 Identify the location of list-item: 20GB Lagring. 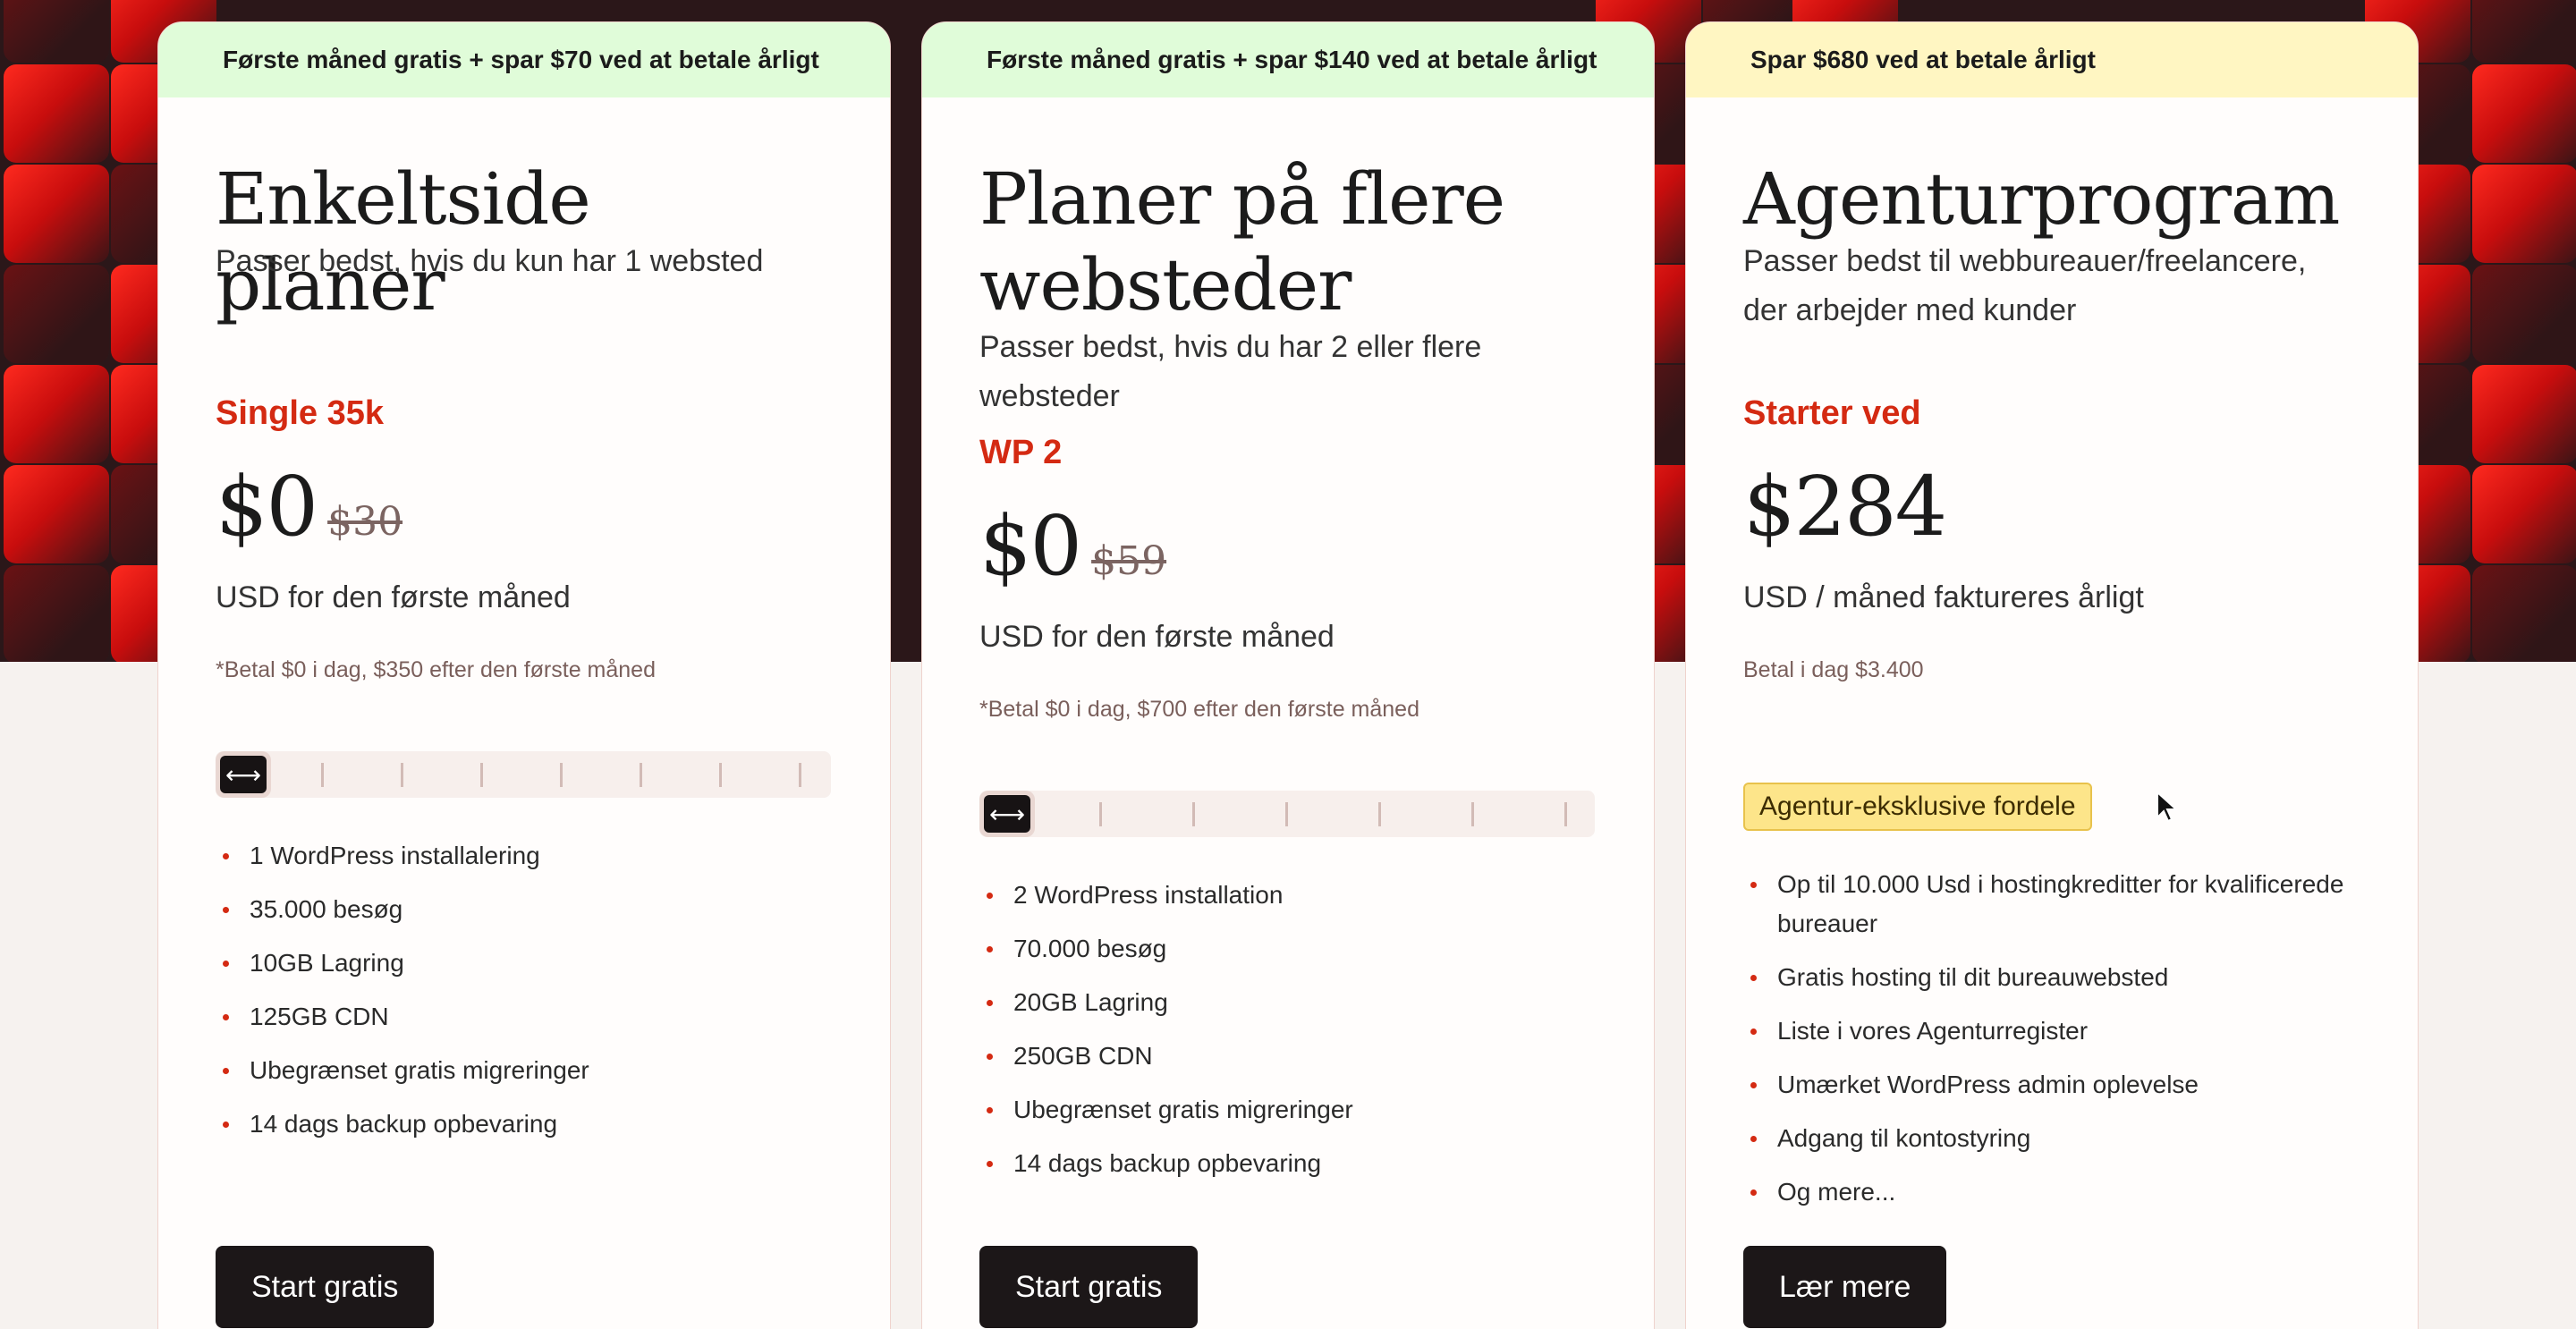
(1166, 1002).